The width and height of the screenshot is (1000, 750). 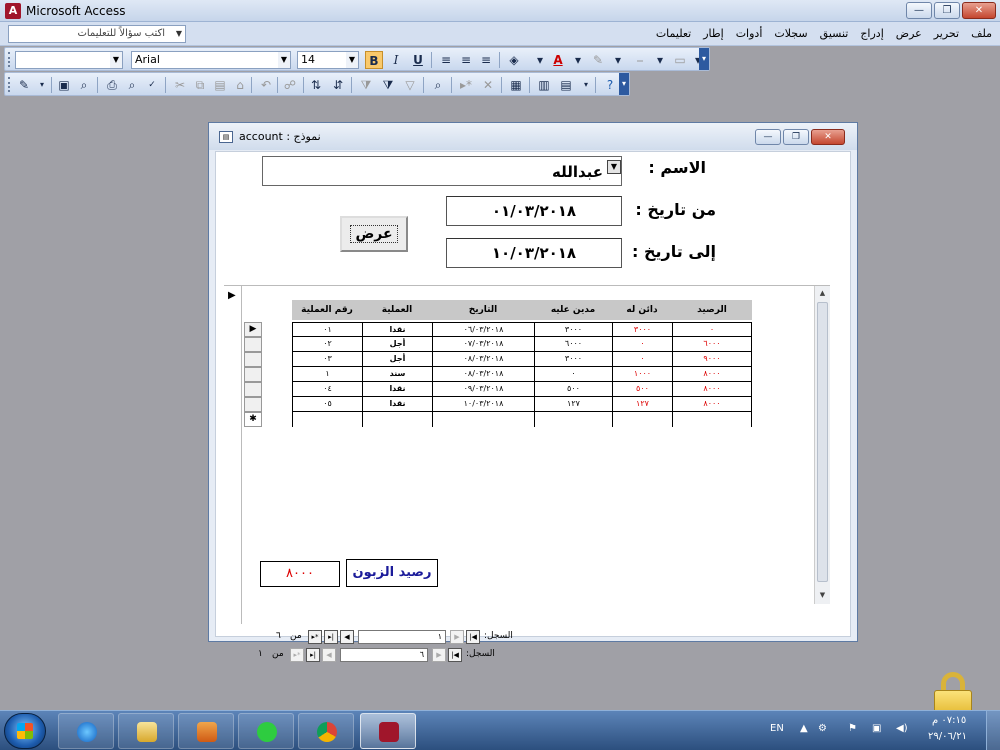 What do you see at coordinates (834, 33) in the screenshot?
I see `menu-format: تنسيق` at bounding box center [834, 33].